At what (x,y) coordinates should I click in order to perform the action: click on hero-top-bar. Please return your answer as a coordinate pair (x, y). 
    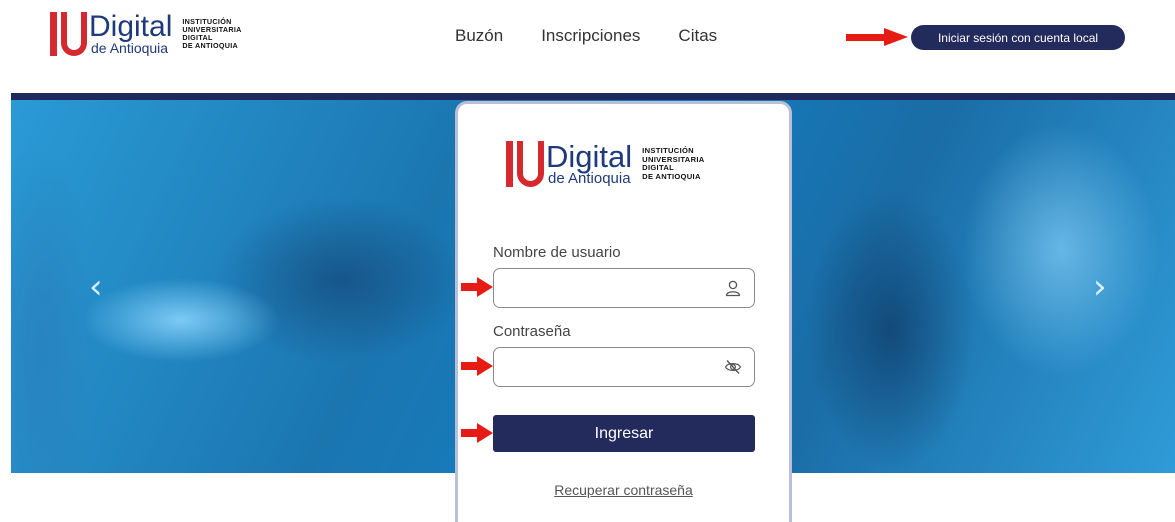
    Looking at the image, I should click on (593, 96).